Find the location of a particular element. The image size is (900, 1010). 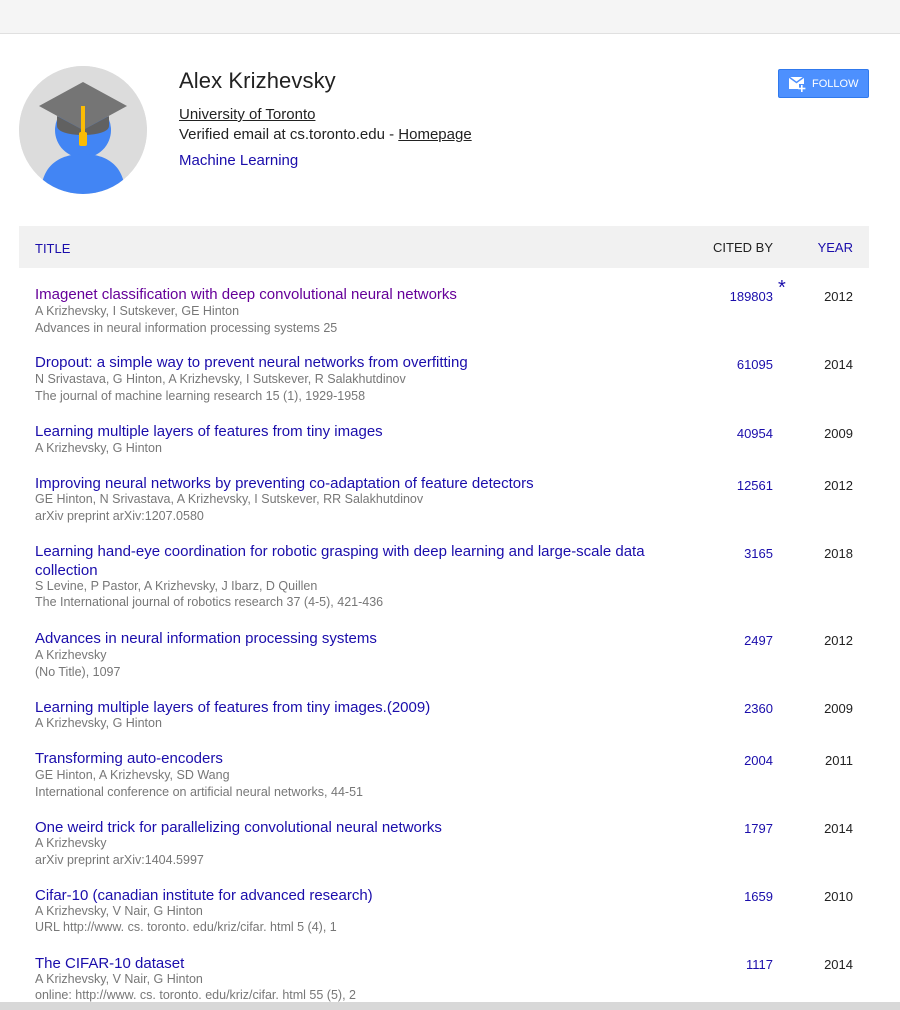

avatar is located at coordinates (83, 130).